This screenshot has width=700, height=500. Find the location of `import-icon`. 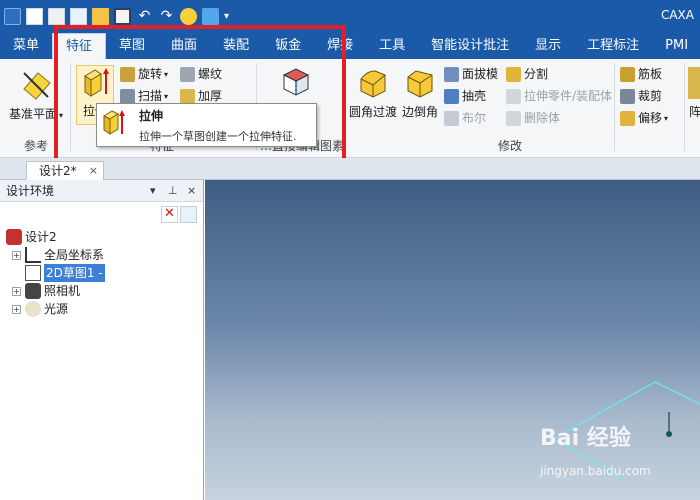

import-icon is located at coordinates (78, 16).